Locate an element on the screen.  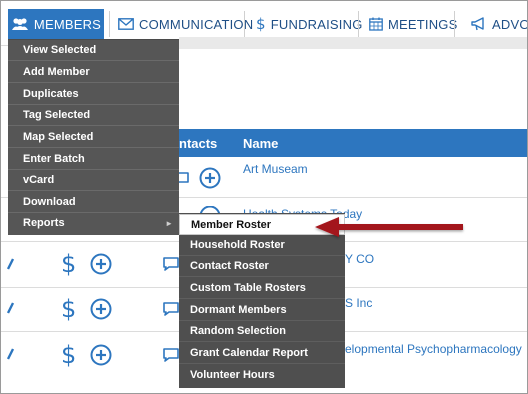
menu-item-tag-selected: Tag Selected is located at coordinates (93, 115).